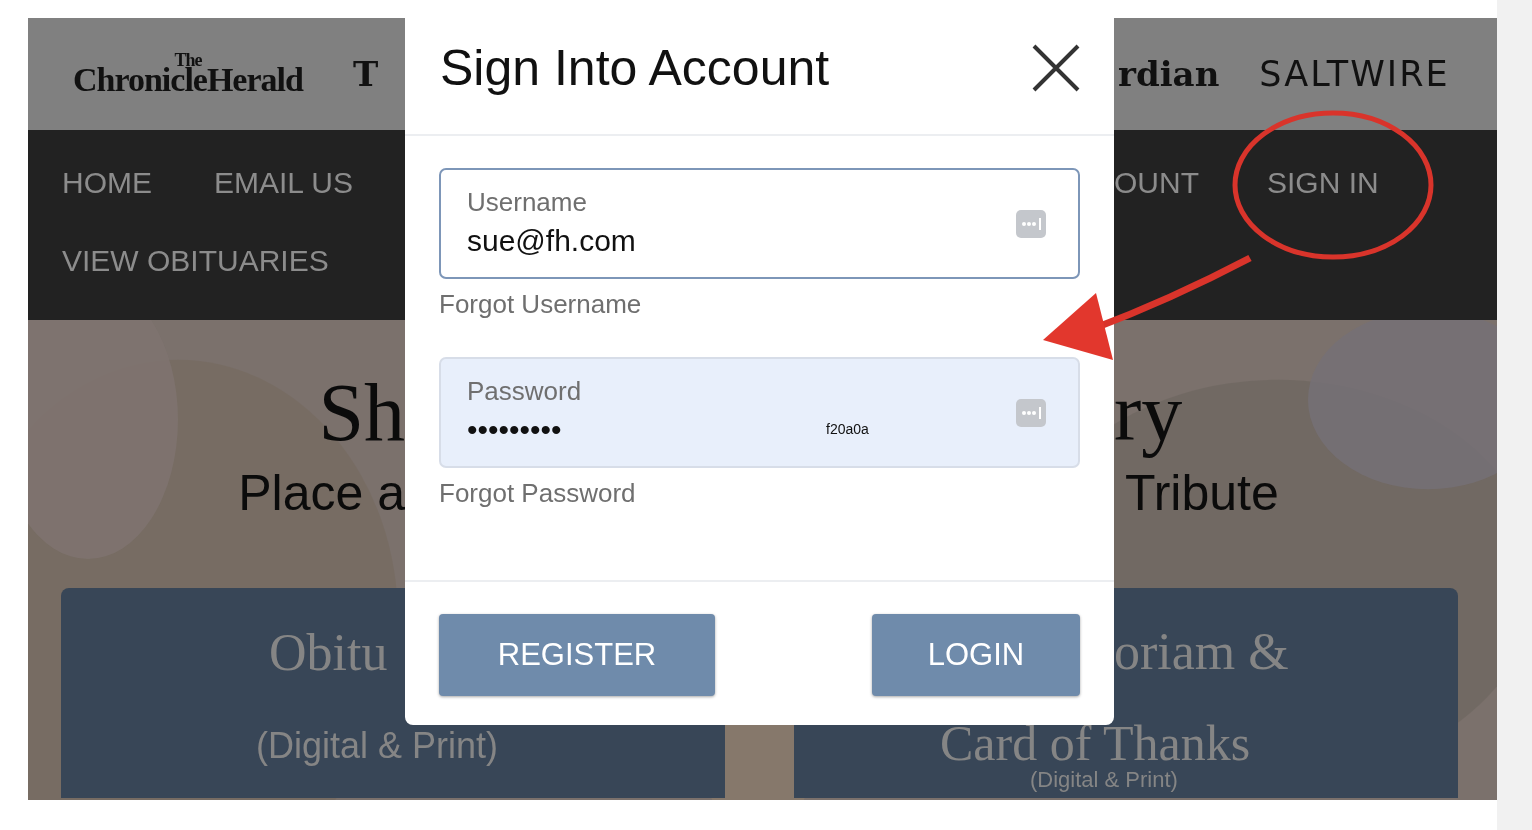 The height and width of the screenshot is (830, 1532). Describe the element at coordinates (1156, 183) in the screenshot. I see `nav-link: OUNT` at that location.